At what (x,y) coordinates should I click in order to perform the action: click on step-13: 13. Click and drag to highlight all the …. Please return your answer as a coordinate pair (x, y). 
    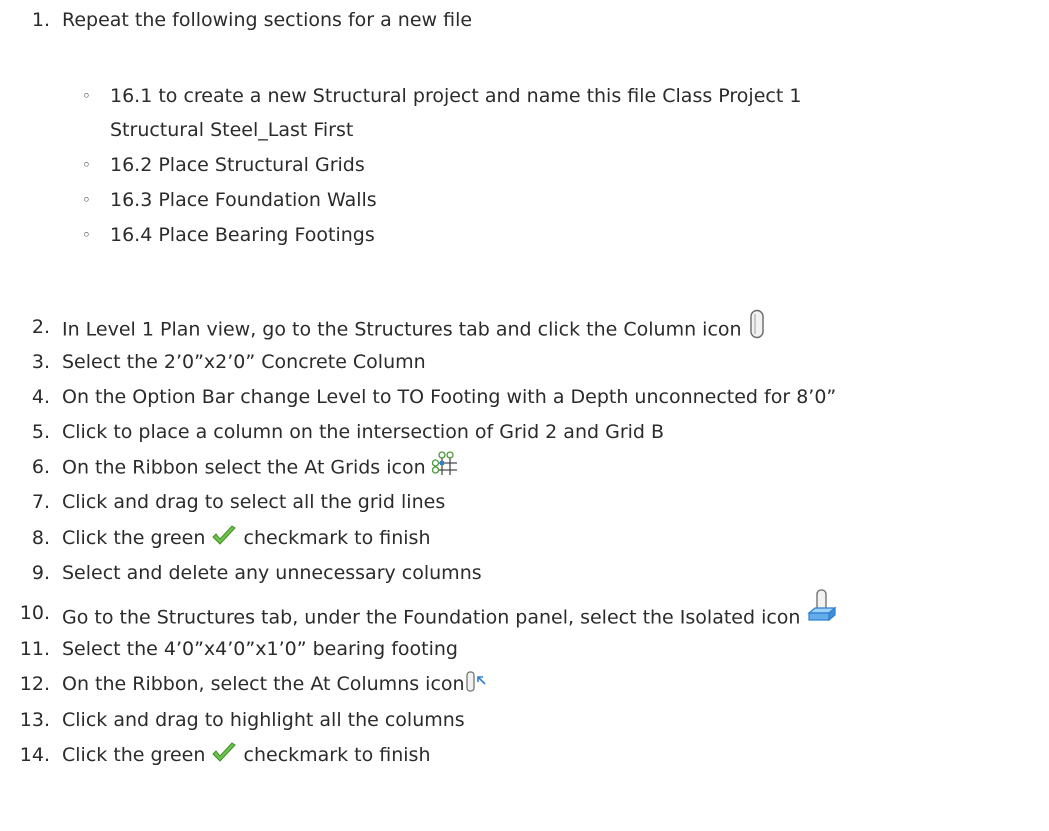
    Looking at the image, I should click on (242, 720).